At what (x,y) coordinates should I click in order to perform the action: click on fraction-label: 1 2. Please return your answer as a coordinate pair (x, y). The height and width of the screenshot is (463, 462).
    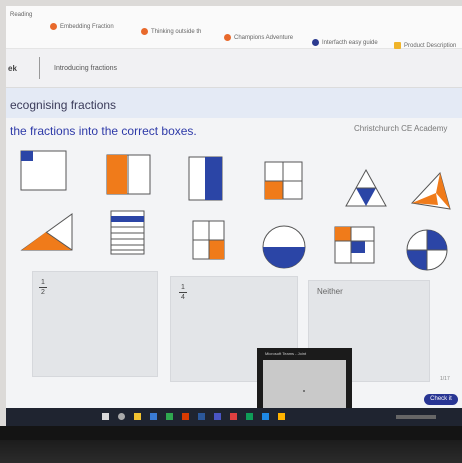
    Looking at the image, I should click on (43, 287).